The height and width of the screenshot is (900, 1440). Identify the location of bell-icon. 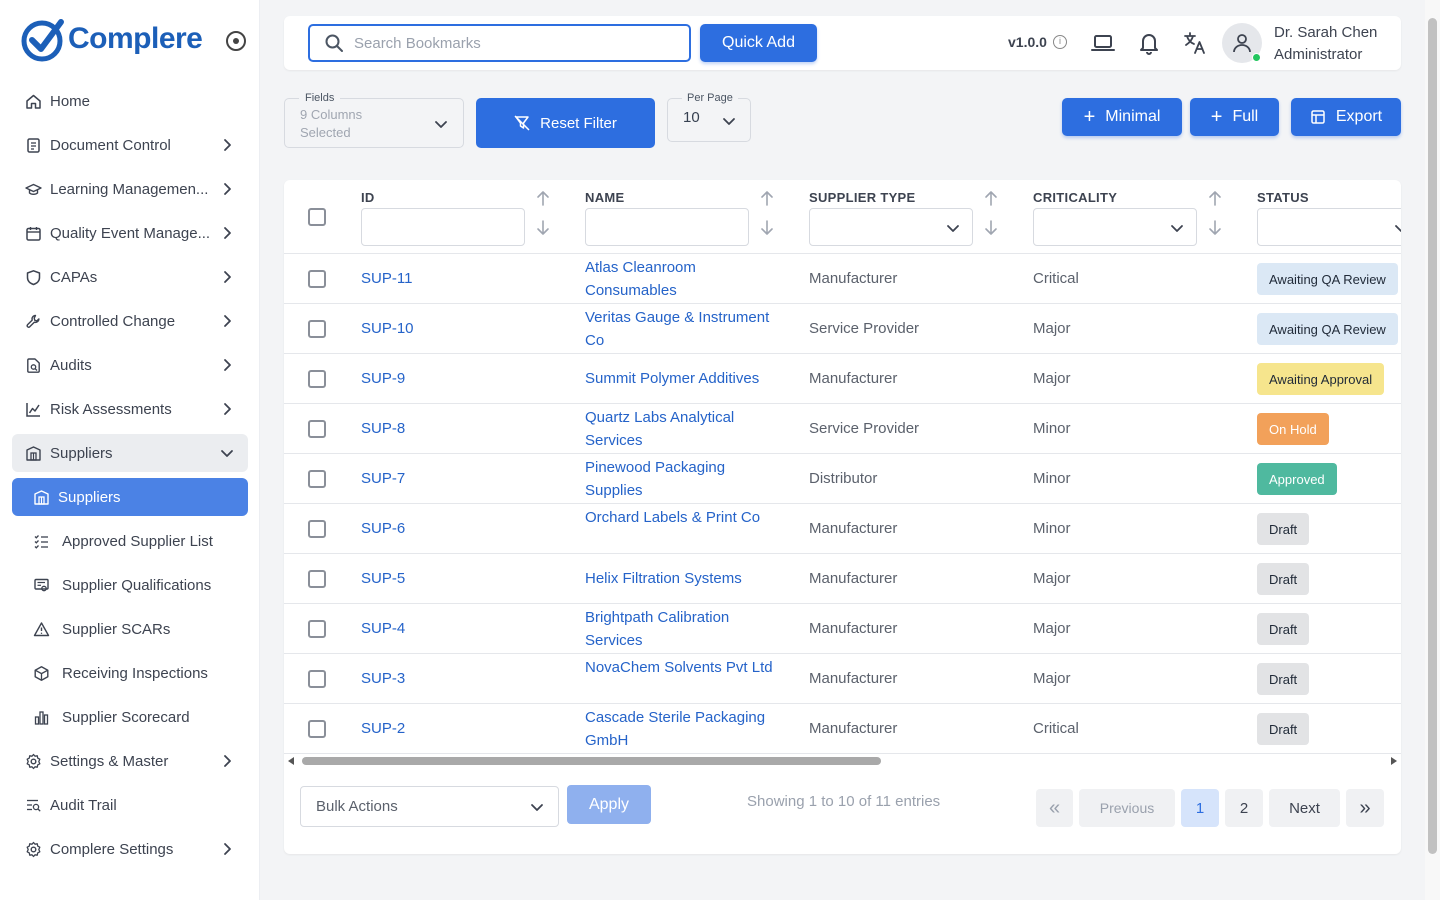
(1149, 43).